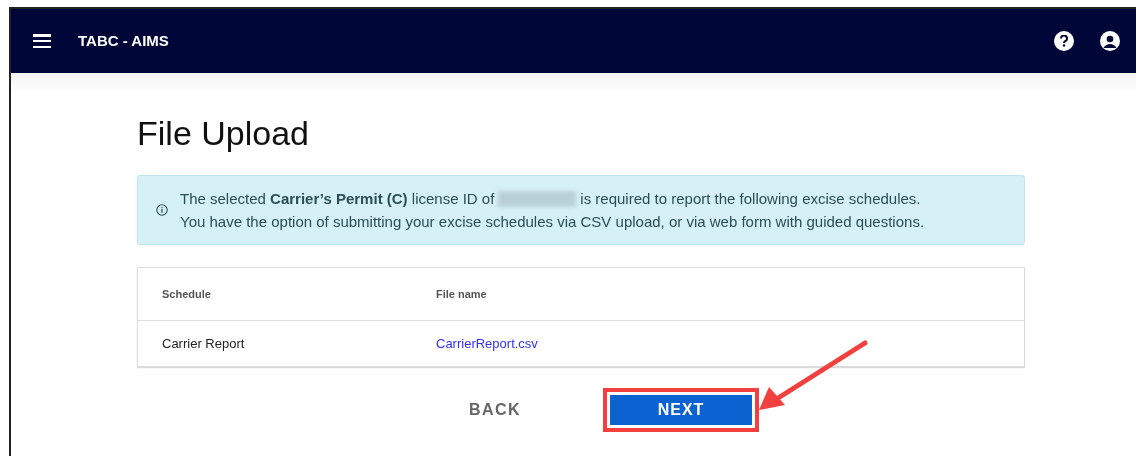  Describe the element at coordinates (42, 41) in the screenshot. I see `menu-icon` at that location.